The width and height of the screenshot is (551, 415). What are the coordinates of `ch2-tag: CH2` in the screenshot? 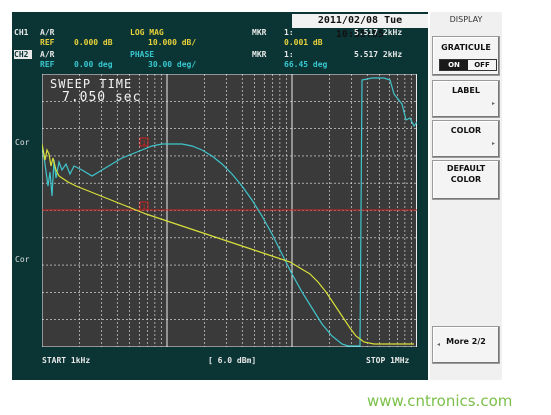 It's located at (23, 54).